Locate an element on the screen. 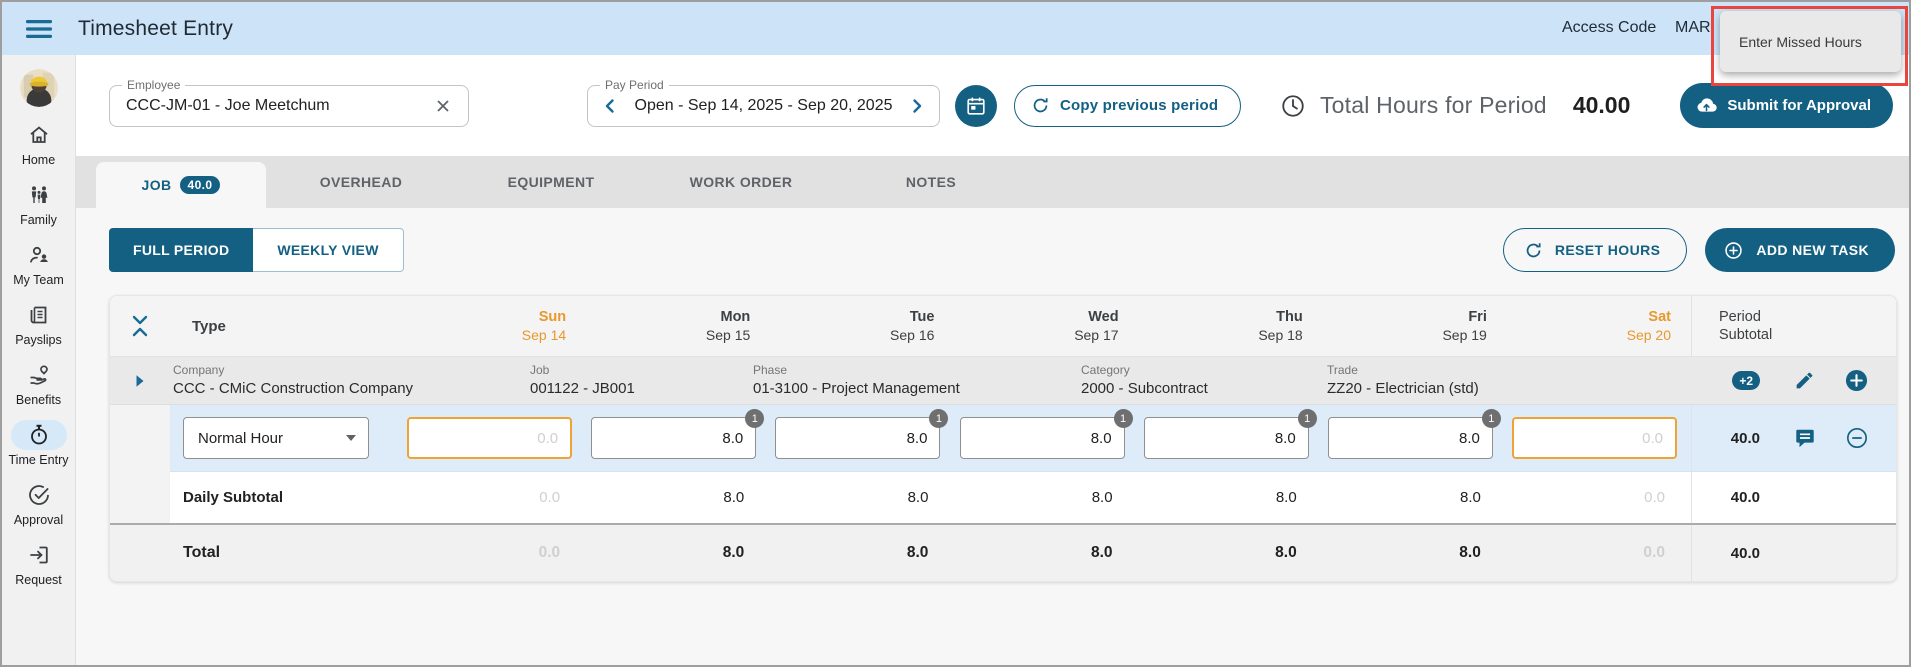 The width and height of the screenshot is (1911, 667). chevron-down-icon is located at coordinates (140, 320).